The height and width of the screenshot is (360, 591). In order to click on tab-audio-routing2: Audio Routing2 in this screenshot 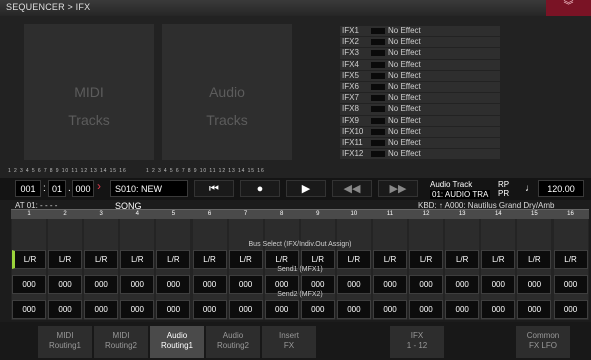, I will do `click(233, 342)`.